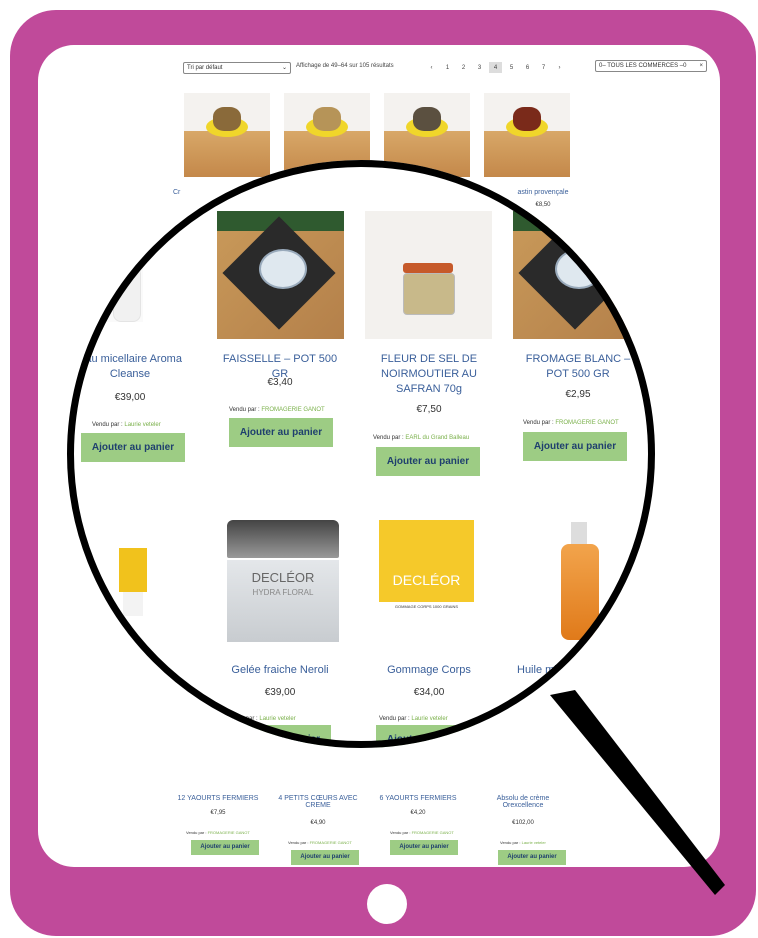 This screenshot has height=938, width=758. I want to click on product-price: €7,95, so click(218, 813).